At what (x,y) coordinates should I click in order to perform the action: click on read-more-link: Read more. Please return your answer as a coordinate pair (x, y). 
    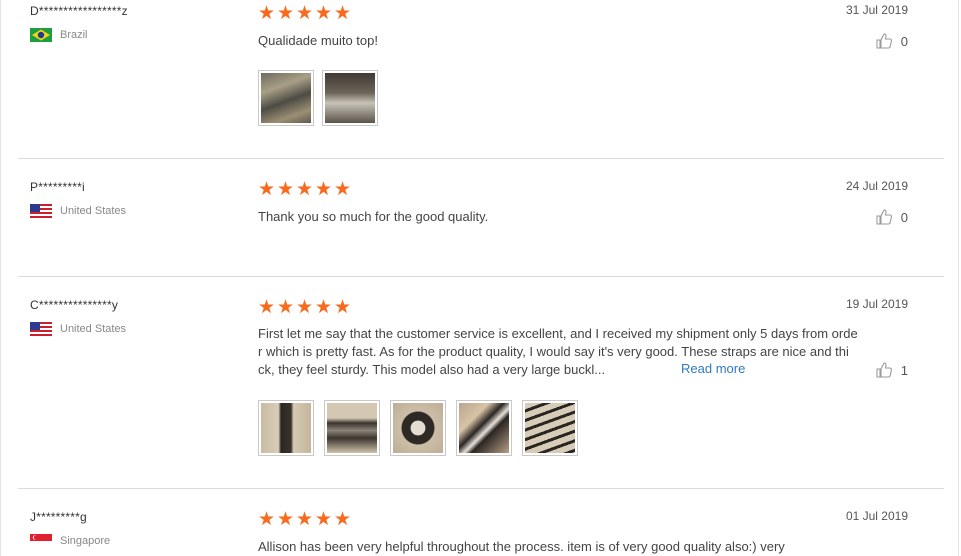
    Looking at the image, I should click on (713, 368).